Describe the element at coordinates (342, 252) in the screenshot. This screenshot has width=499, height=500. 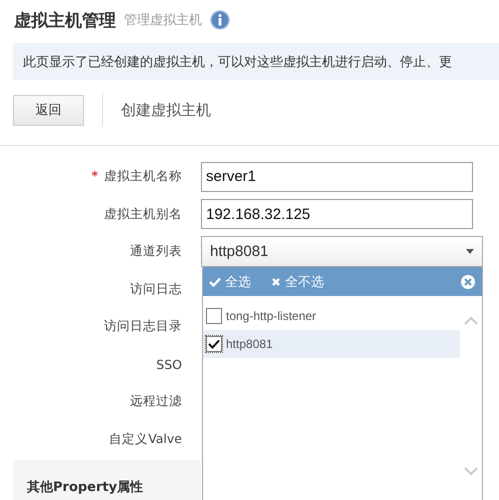
I see `select-field: http8081` at that location.